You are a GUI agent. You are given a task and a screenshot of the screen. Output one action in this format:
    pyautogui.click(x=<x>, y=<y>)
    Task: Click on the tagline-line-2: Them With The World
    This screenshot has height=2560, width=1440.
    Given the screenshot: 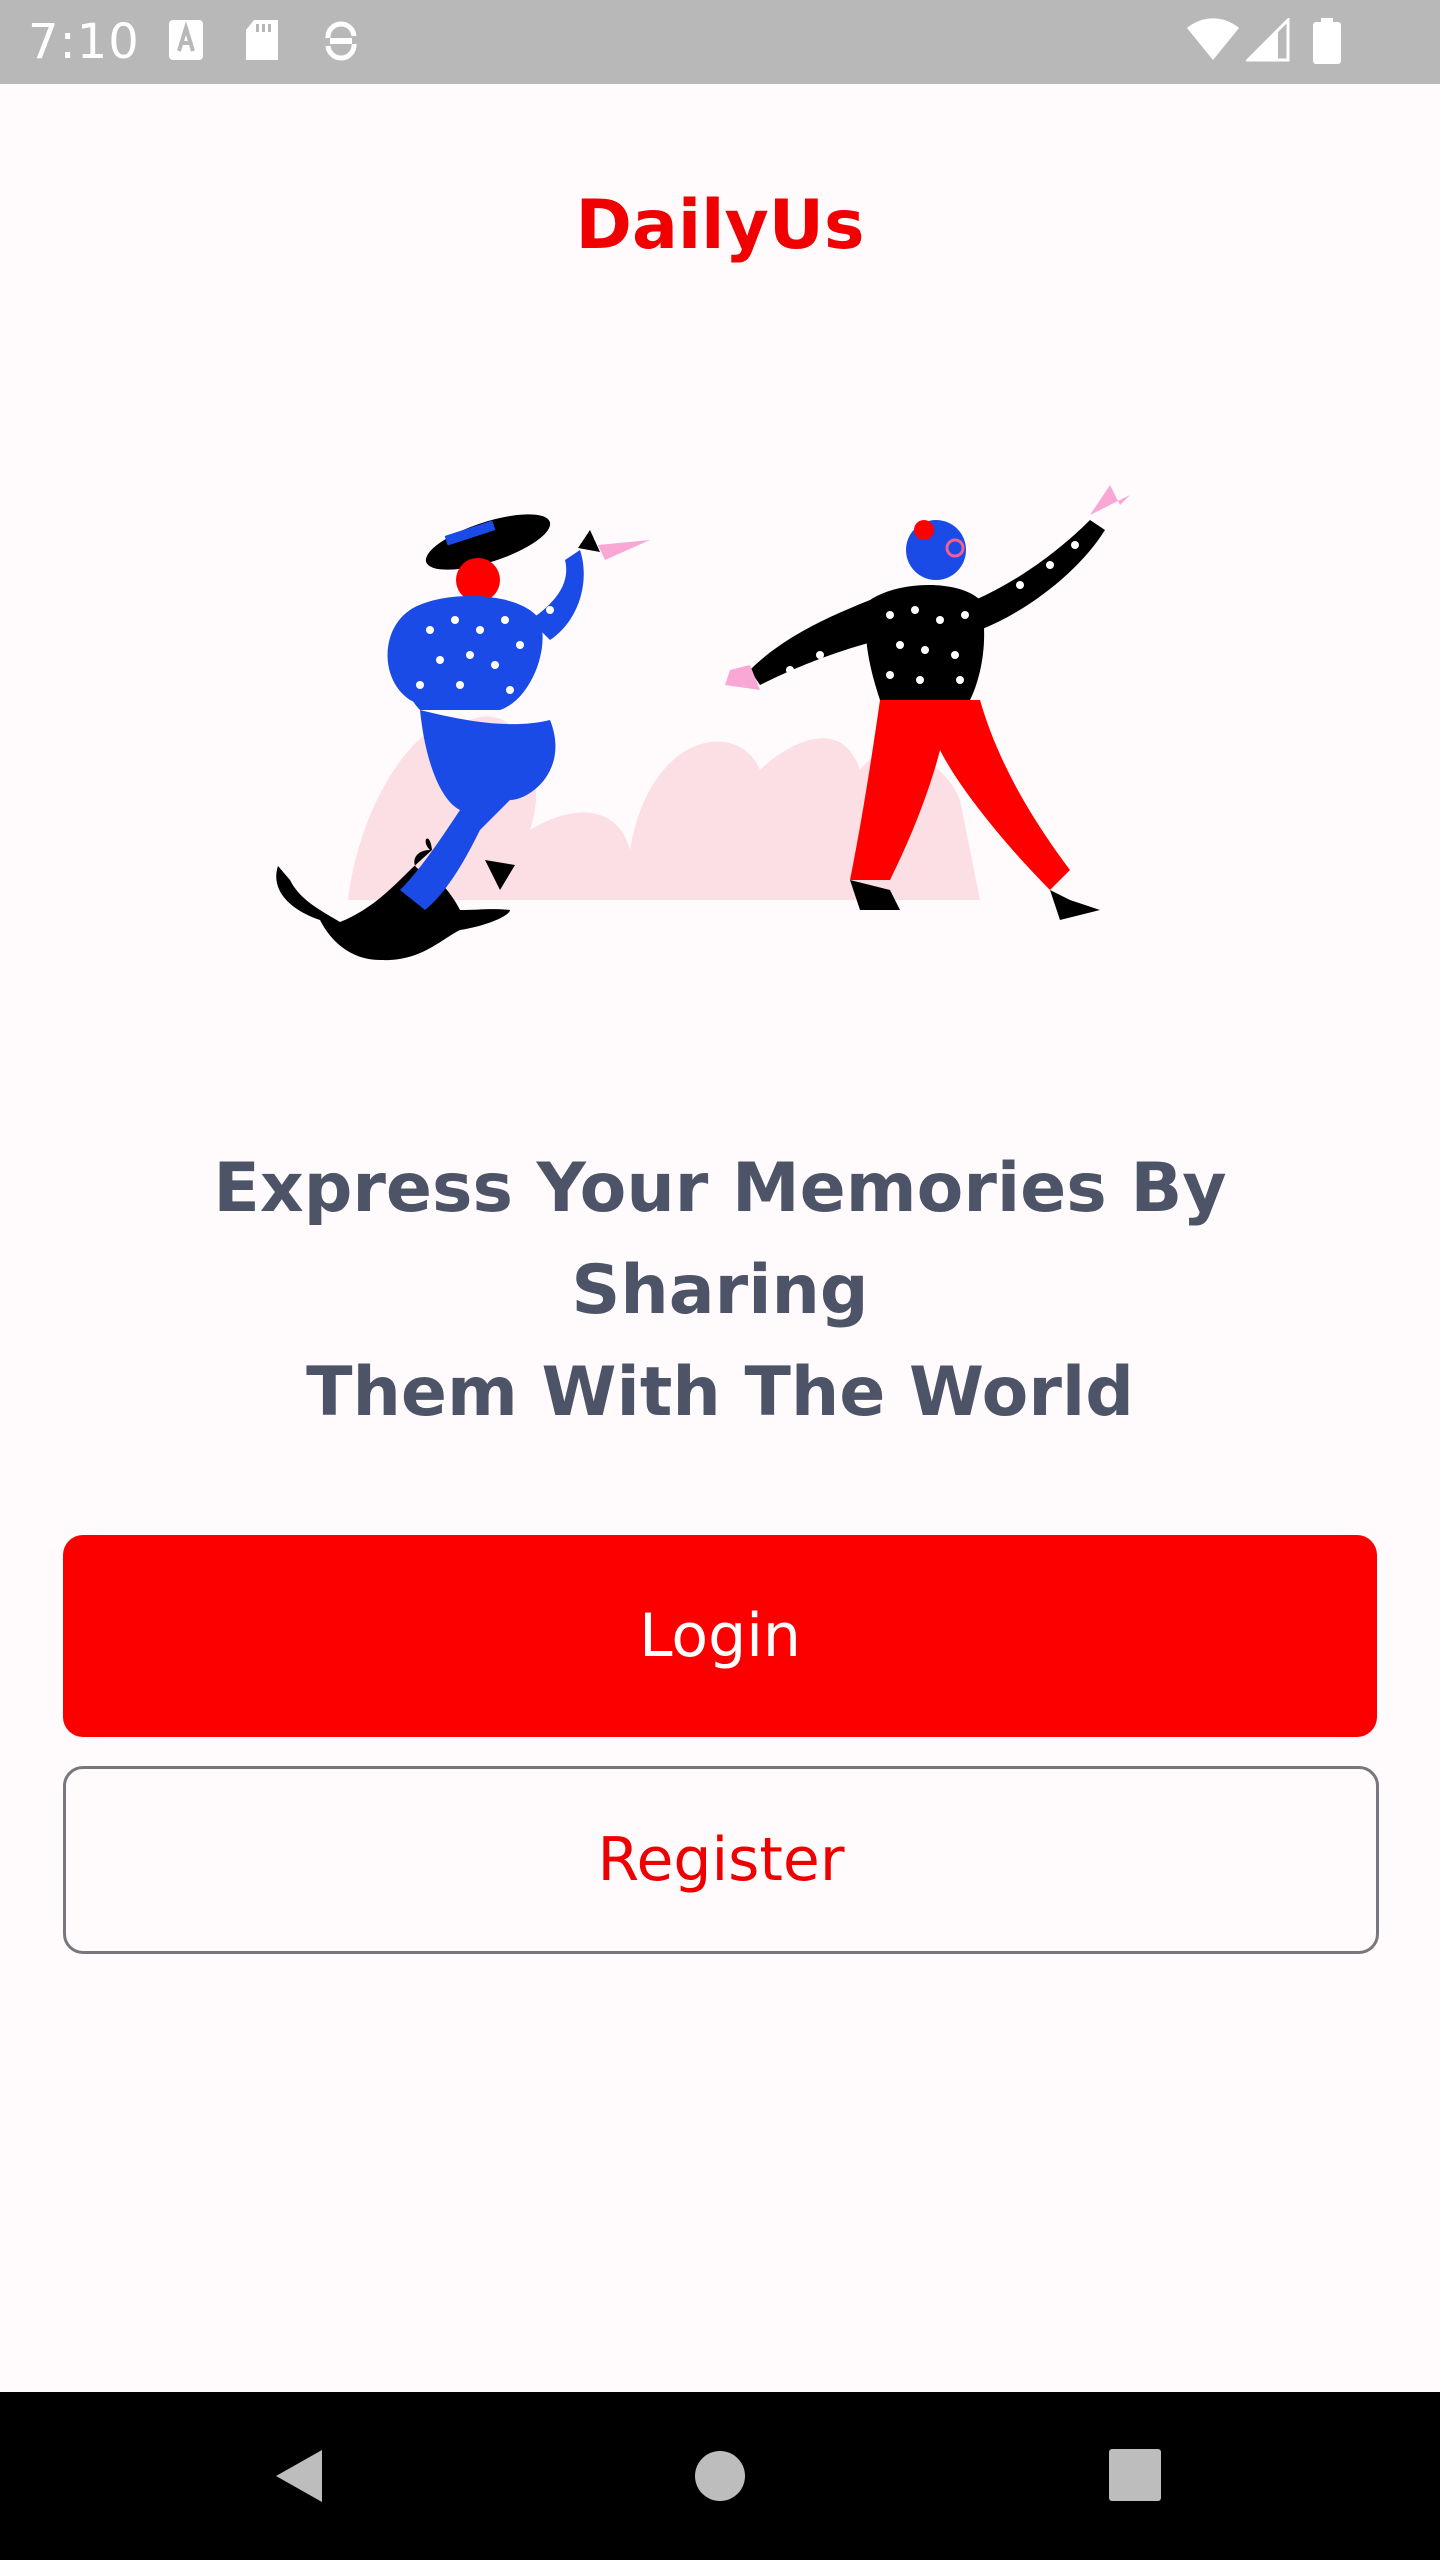 What is the action you would take?
    pyautogui.click(x=720, y=1392)
    